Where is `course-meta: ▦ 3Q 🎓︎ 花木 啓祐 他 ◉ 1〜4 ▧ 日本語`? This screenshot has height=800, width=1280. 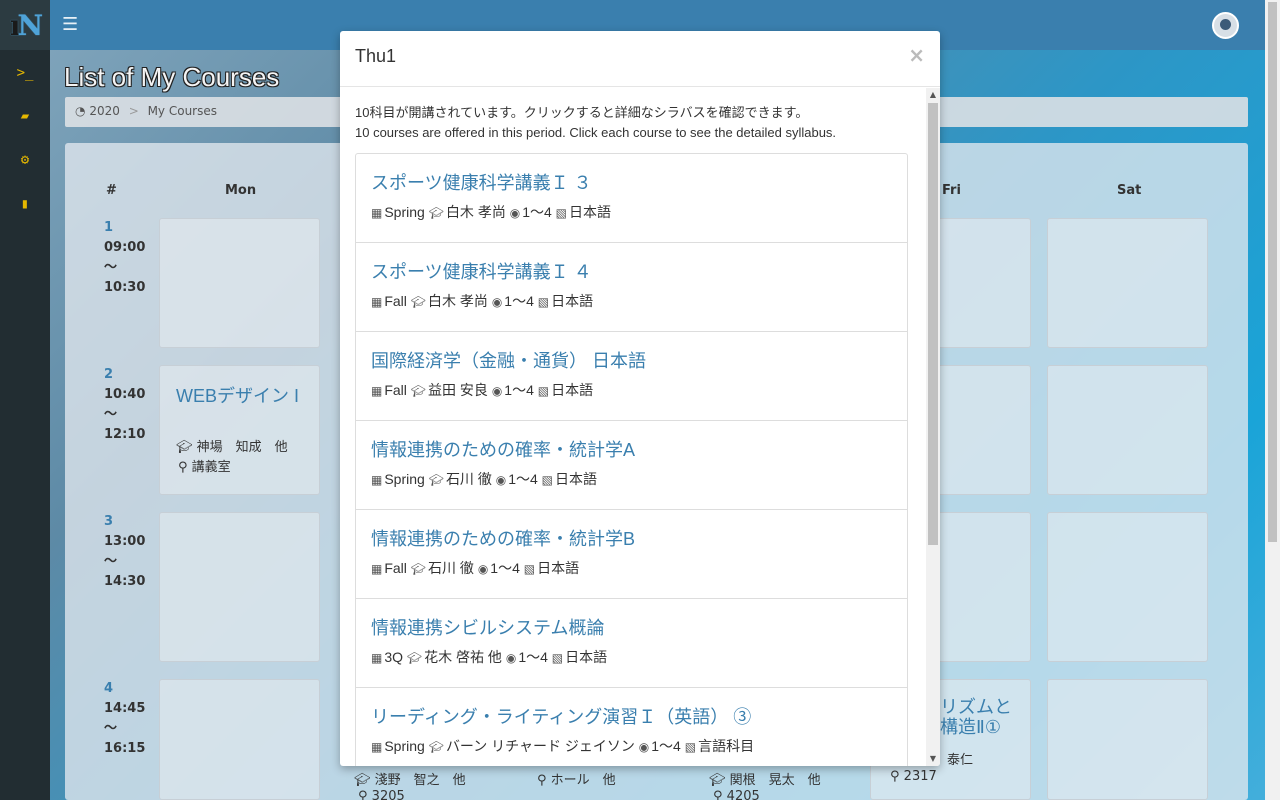 course-meta: ▦ 3Q 🎓︎ 花木 啓祐 他 ◉ 1〜4 ▧ 日本語 is located at coordinates (631, 657).